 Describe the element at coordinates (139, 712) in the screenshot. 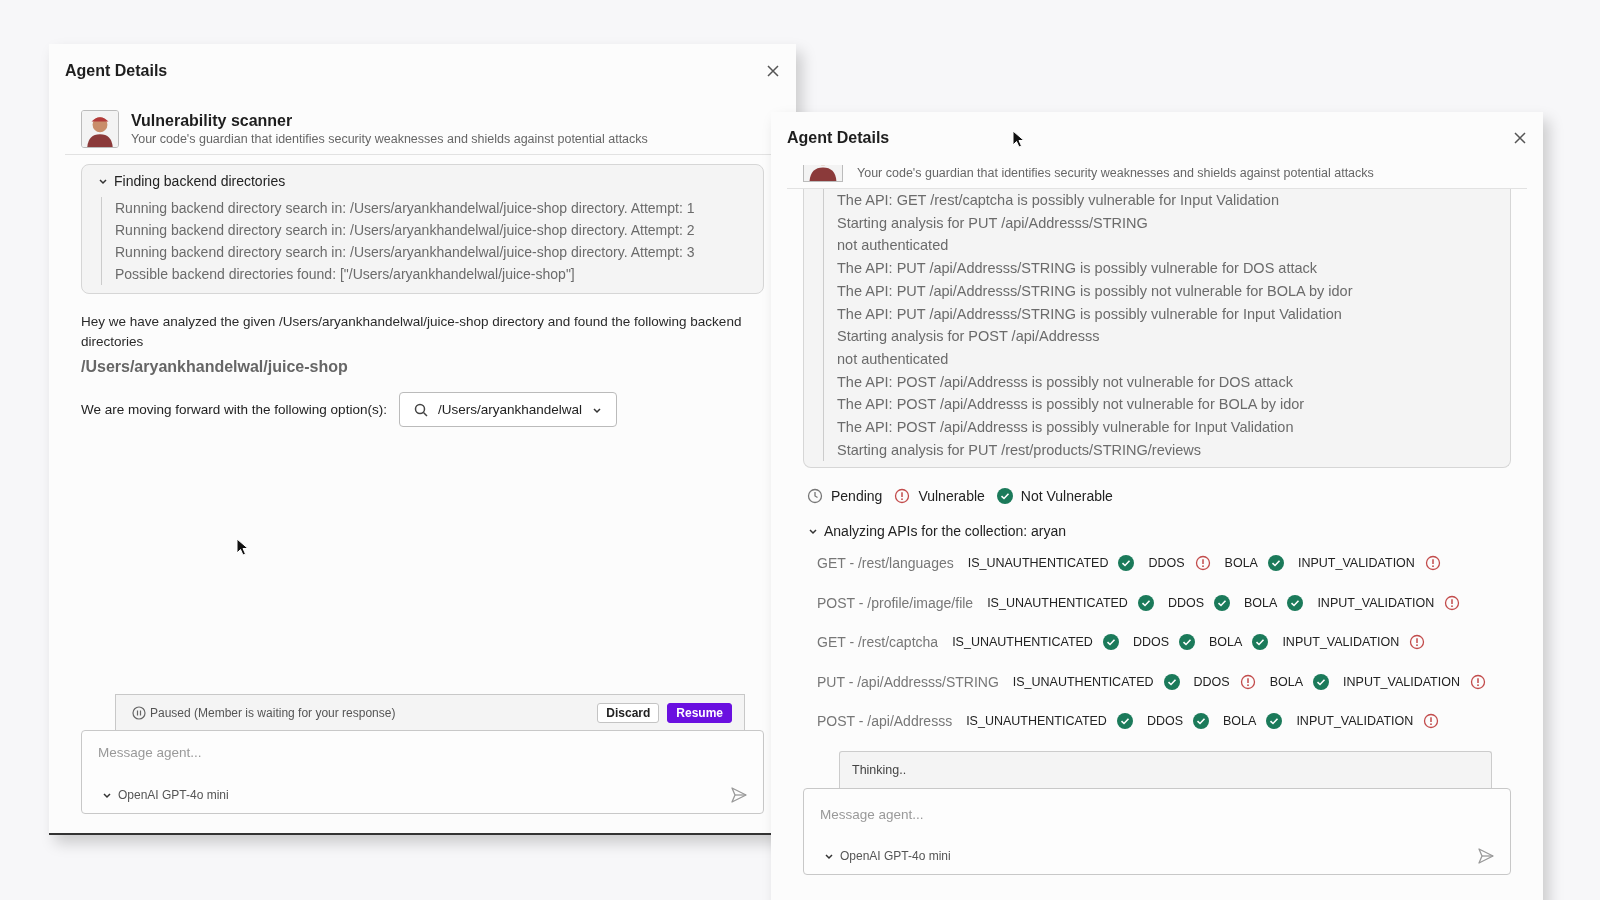

I see `pause-icon` at that location.